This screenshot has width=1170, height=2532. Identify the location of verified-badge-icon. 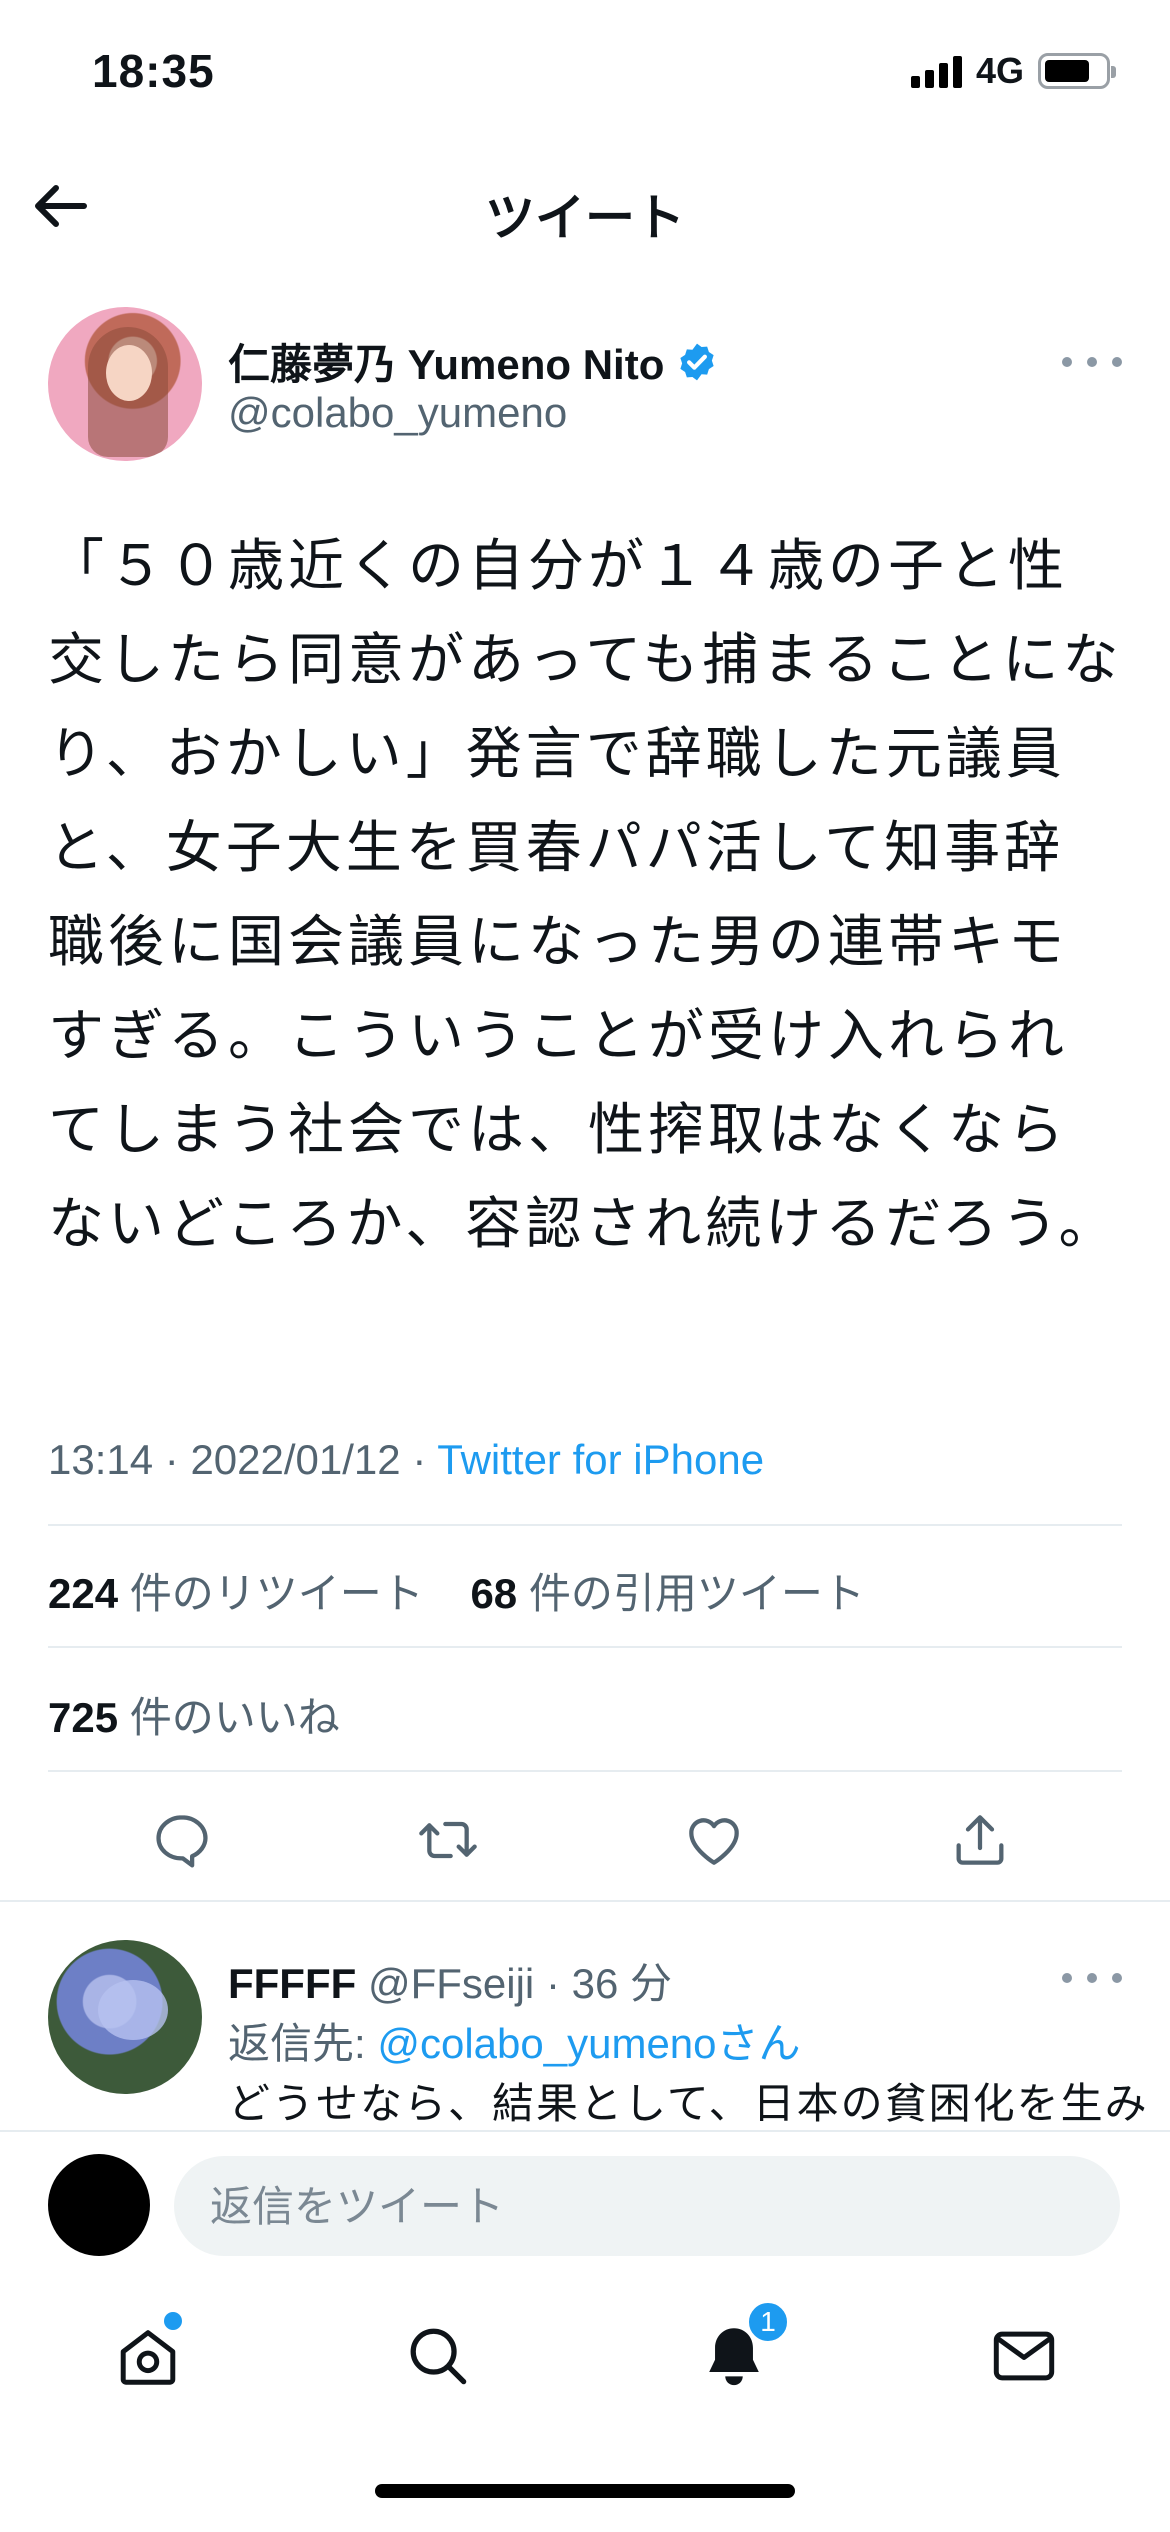
(697, 361).